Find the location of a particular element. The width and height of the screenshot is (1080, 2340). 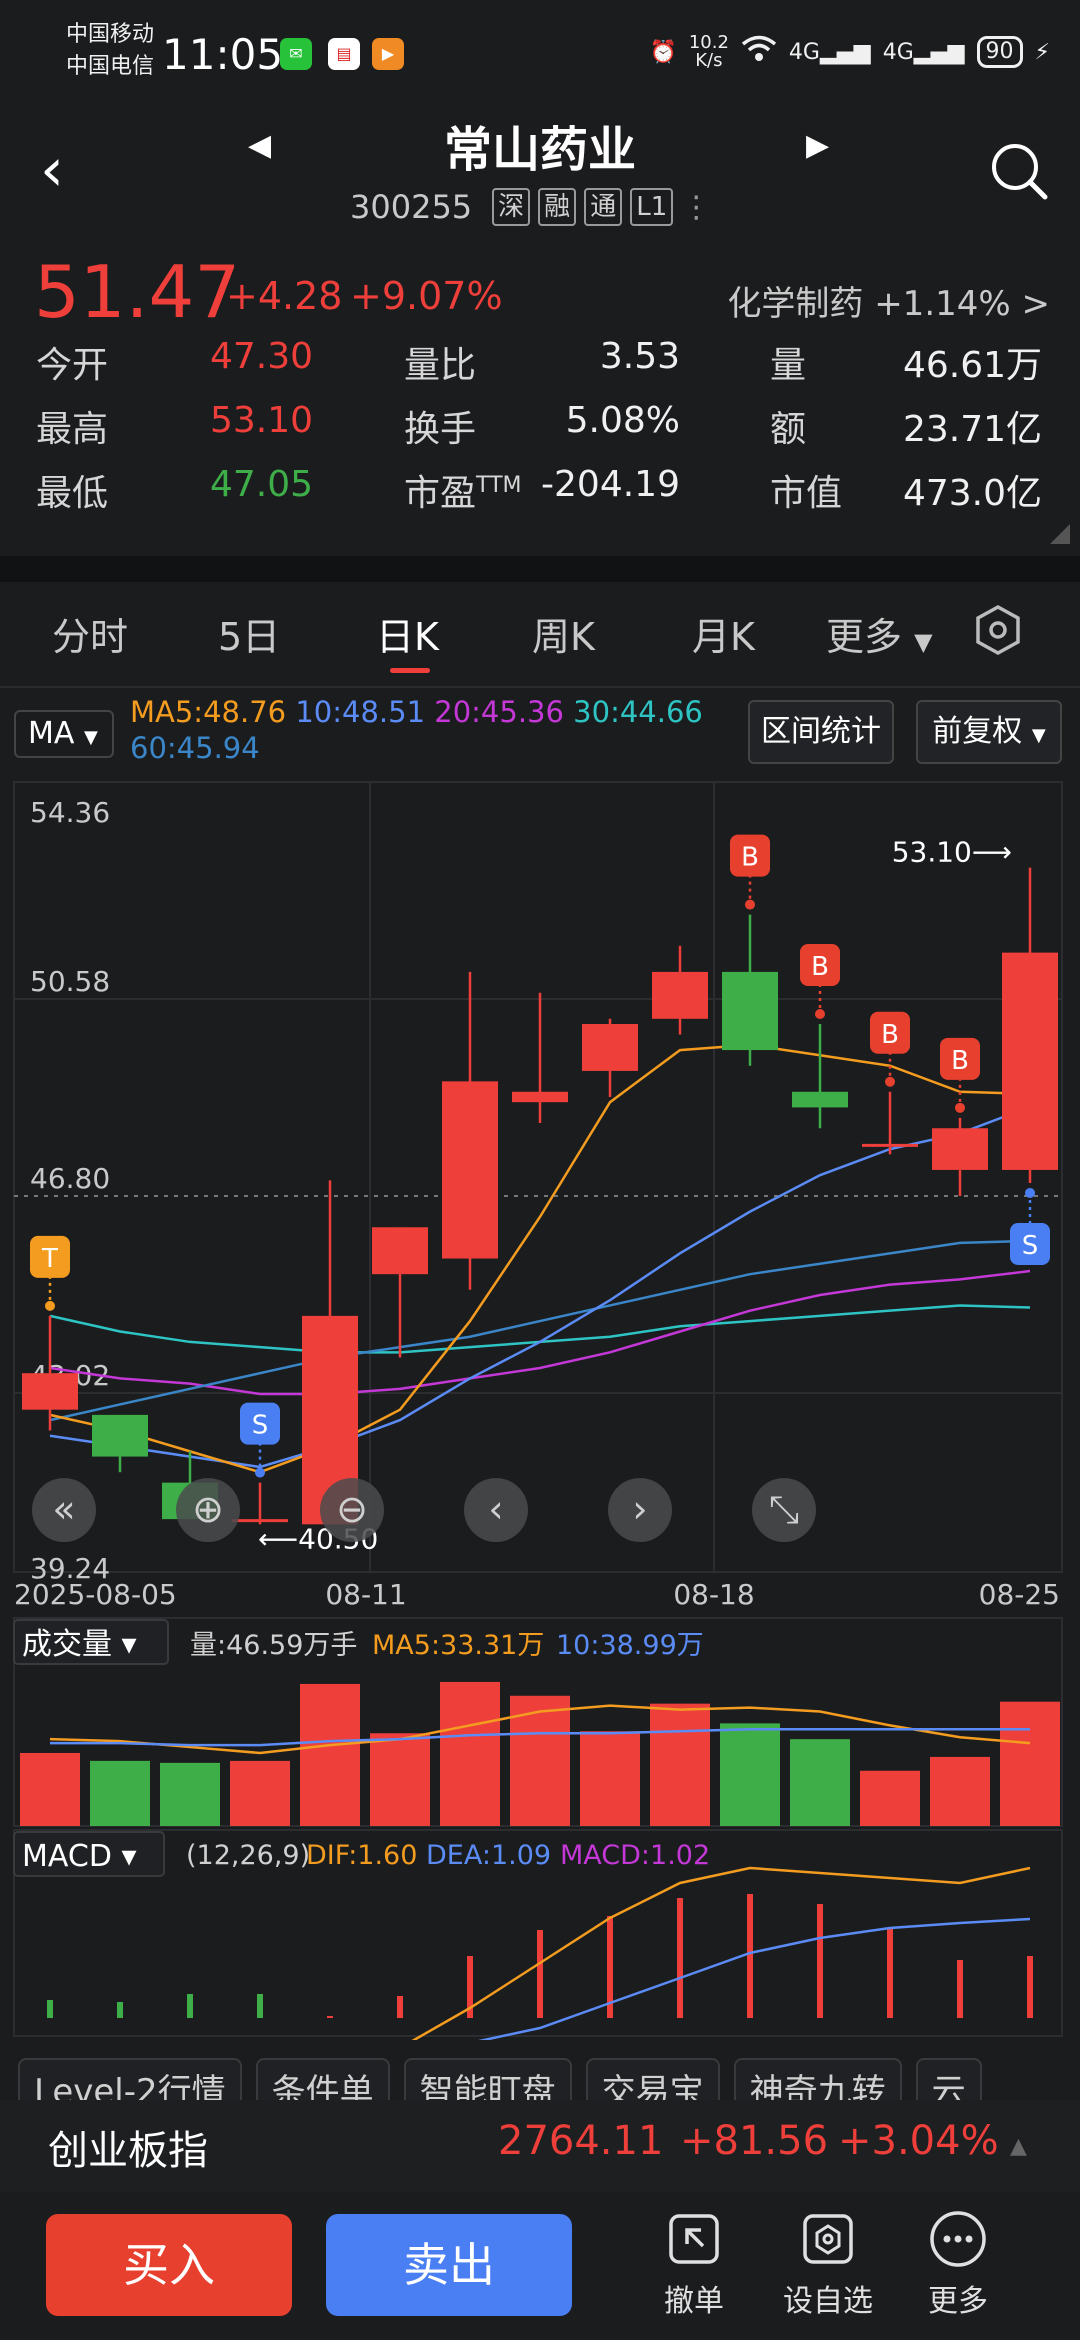

wifi-icon is located at coordinates (759, 52).